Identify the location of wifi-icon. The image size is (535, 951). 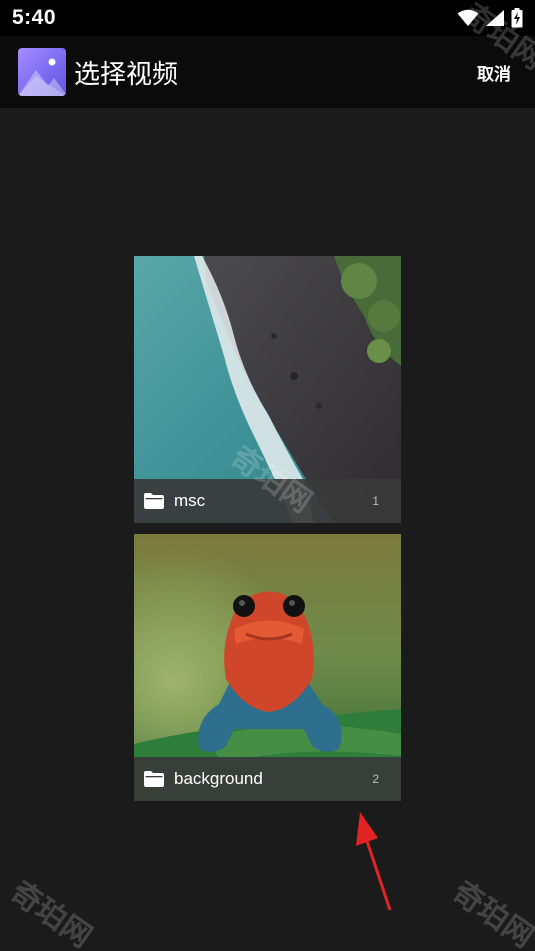
(468, 18).